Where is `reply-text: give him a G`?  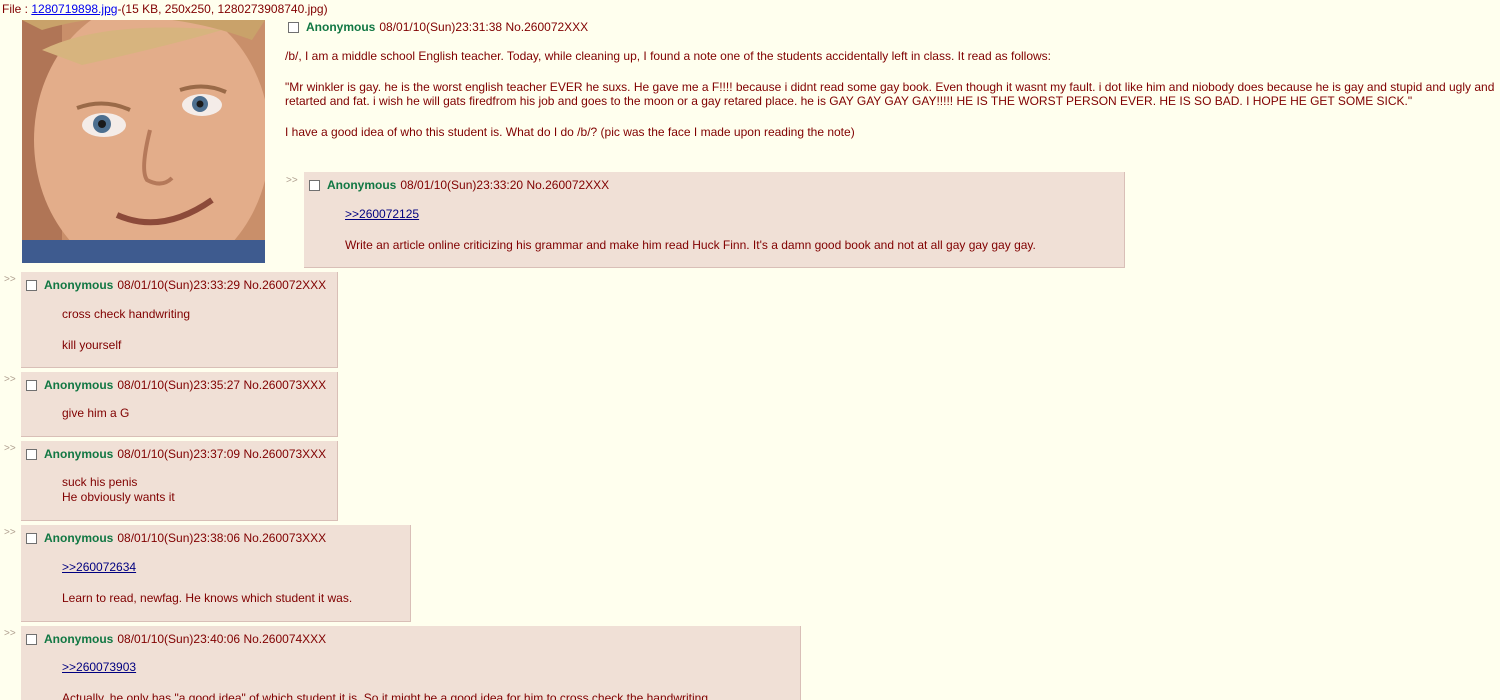
reply-text: give him a G is located at coordinates (96, 413).